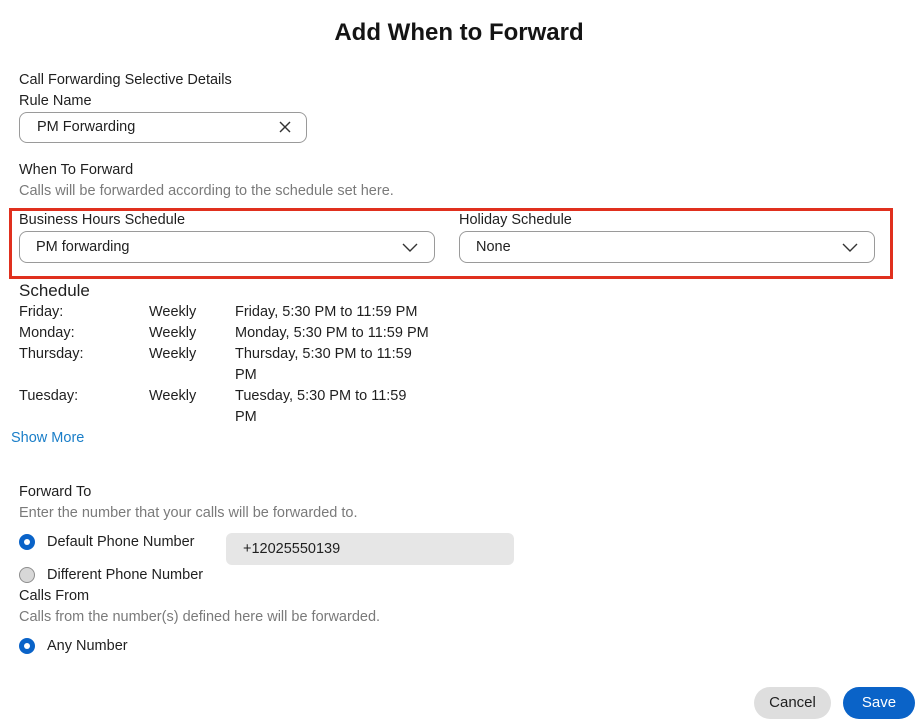  I want to click on schedule-day: Thursday:, so click(51, 354).